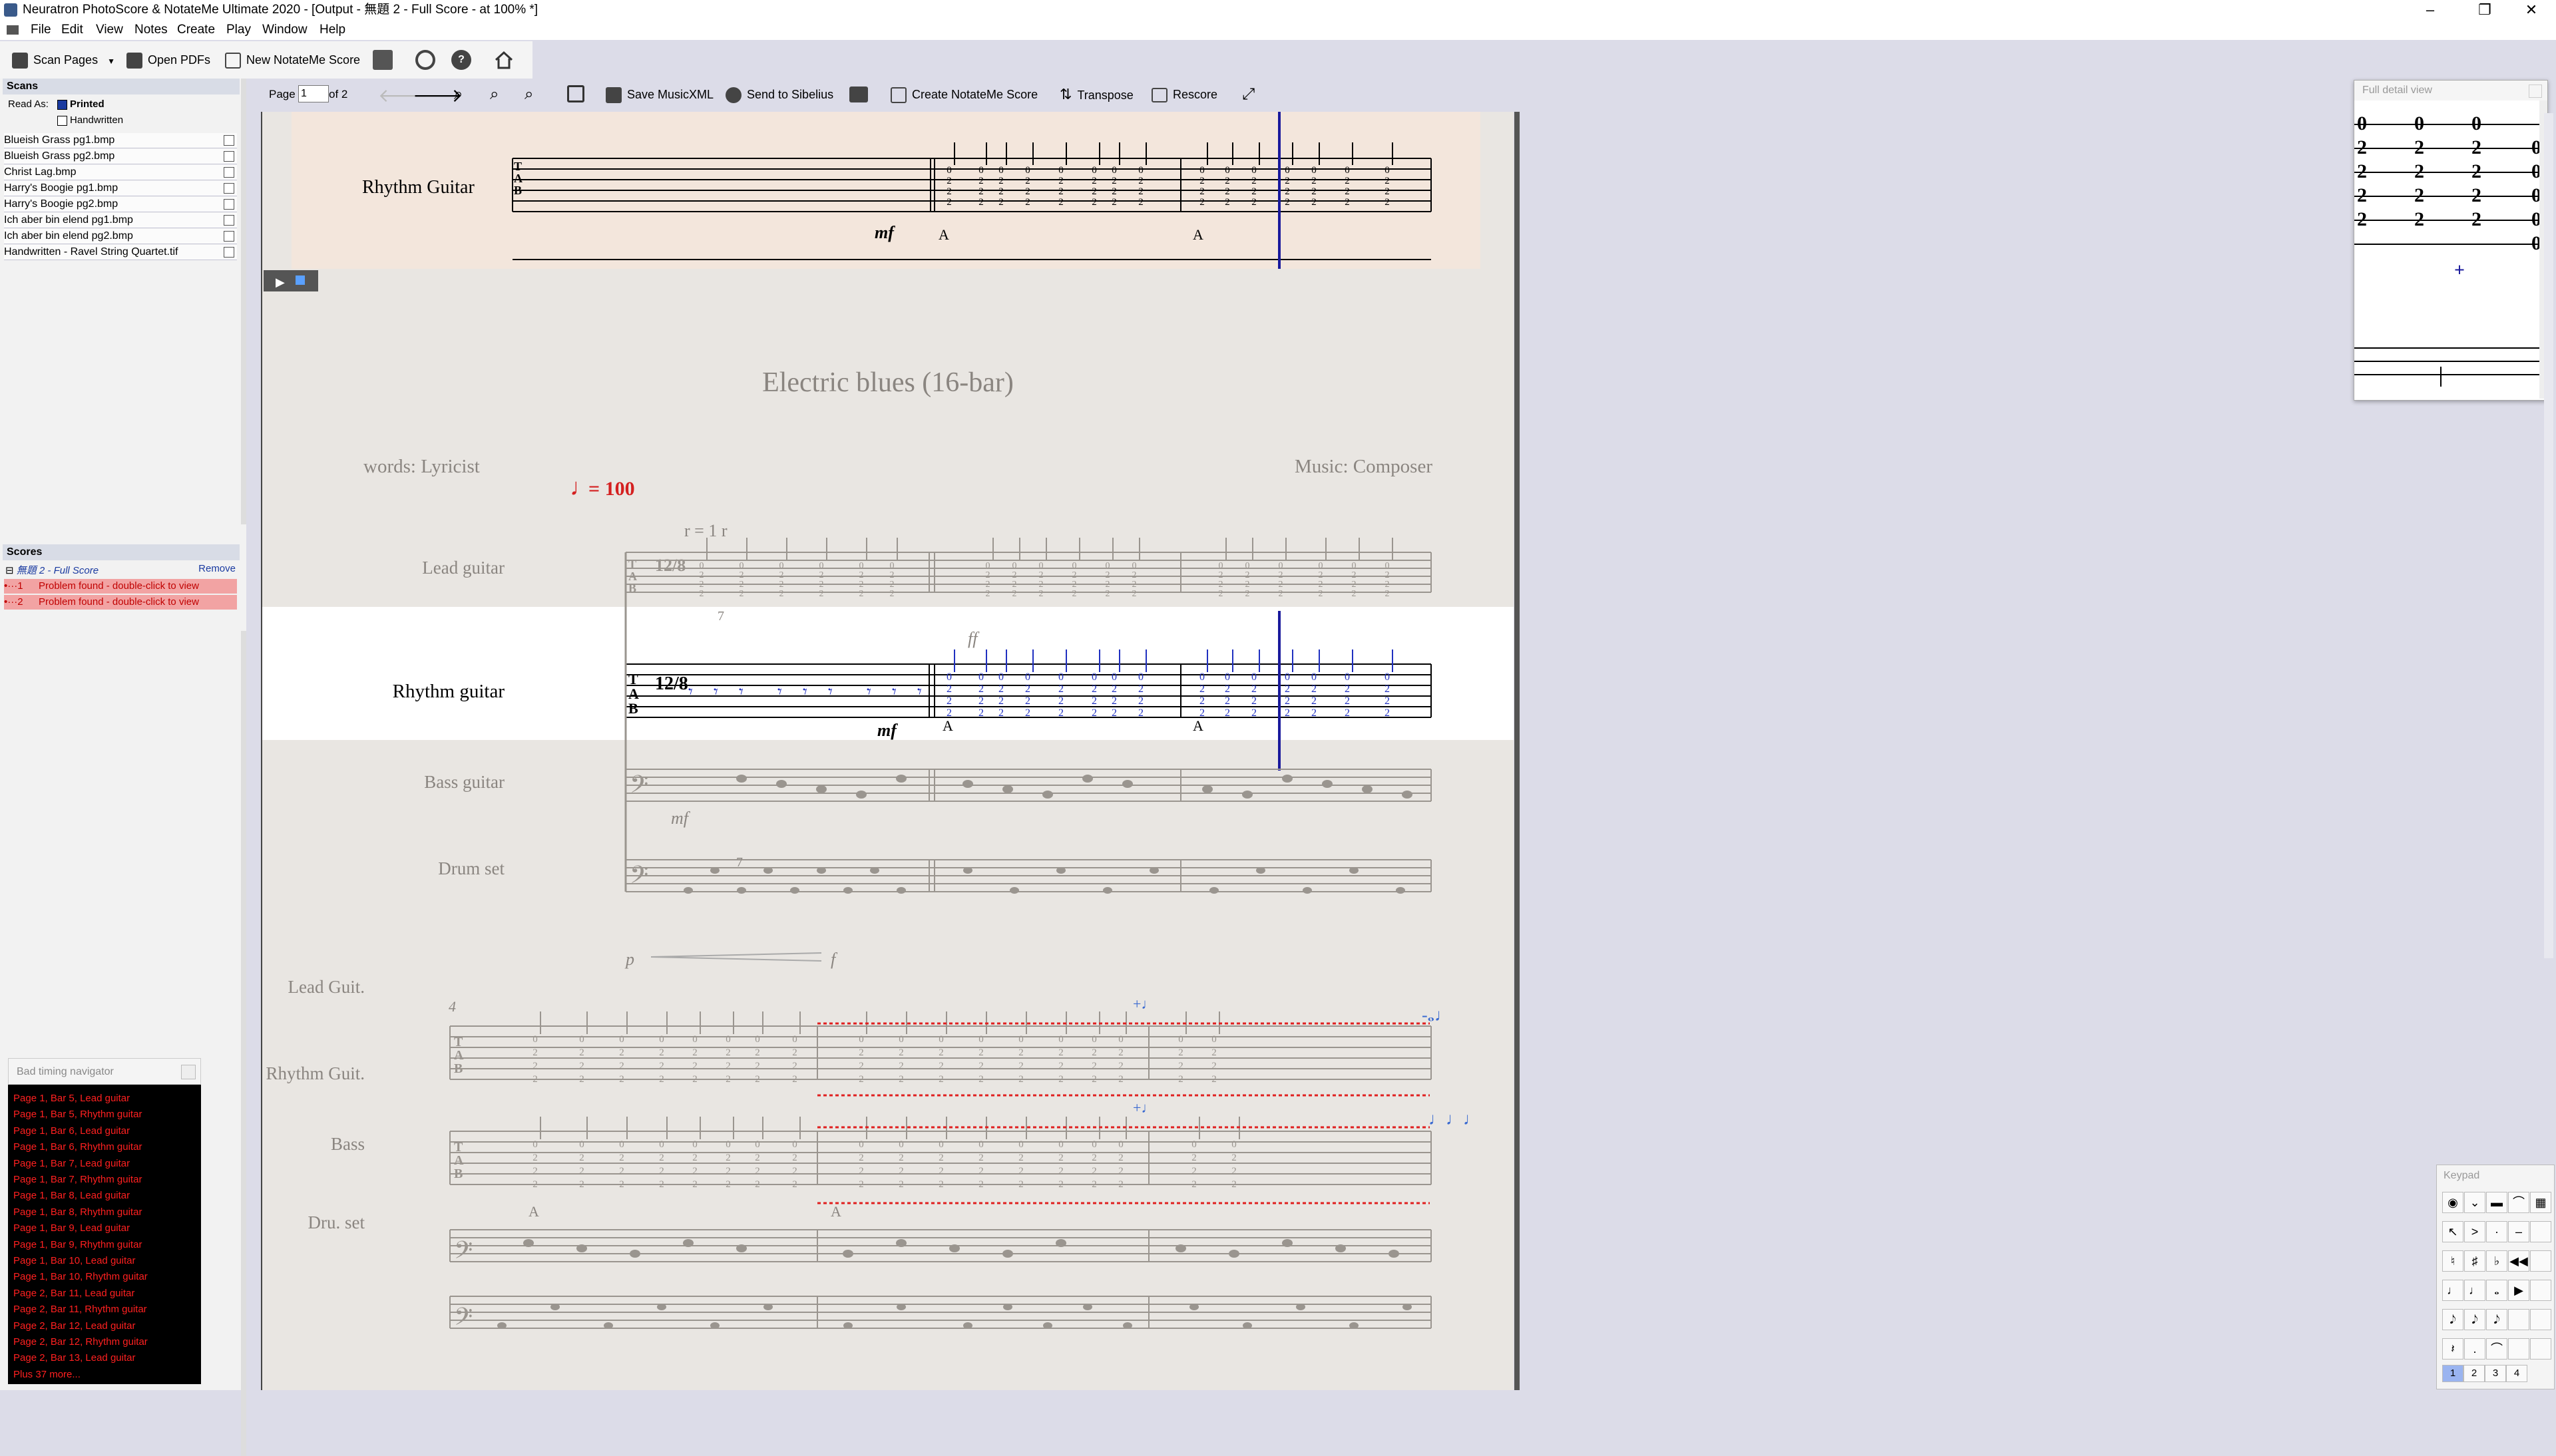 The width and height of the screenshot is (2556, 1456). What do you see at coordinates (2496, 1202) in the screenshot?
I see `bar-icon: ▬` at bounding box center [2496, 1202].